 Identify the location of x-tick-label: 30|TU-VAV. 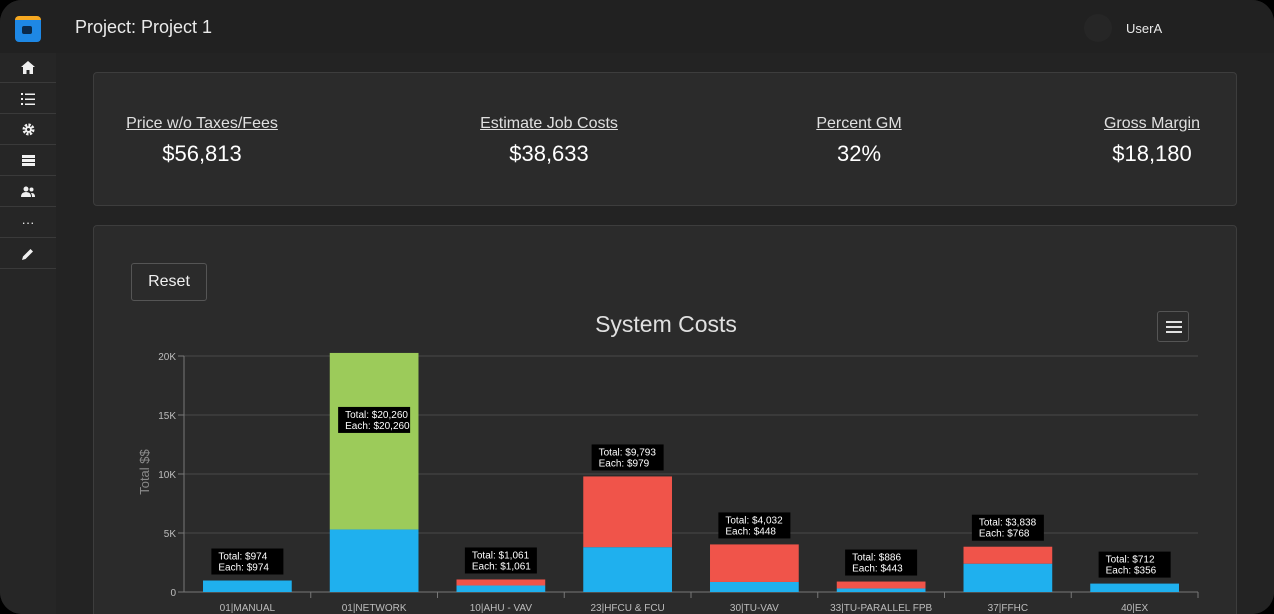
(754, 608).